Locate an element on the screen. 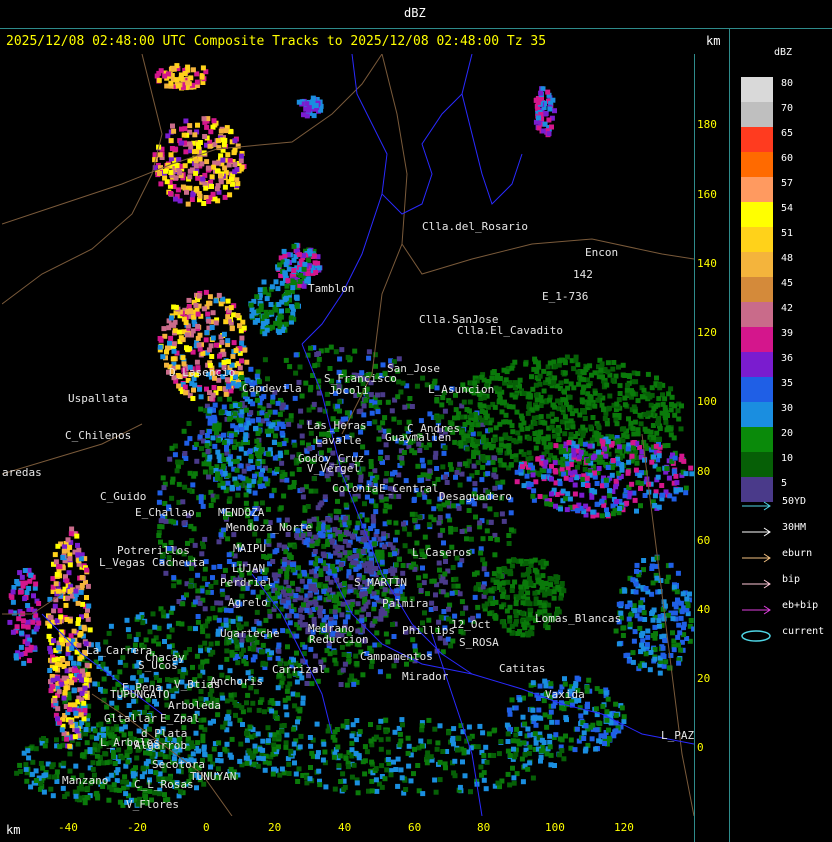 The height and width of the screenshot is (842, 832). place-label: S_MARTIN is located at coordinates (380, 582).